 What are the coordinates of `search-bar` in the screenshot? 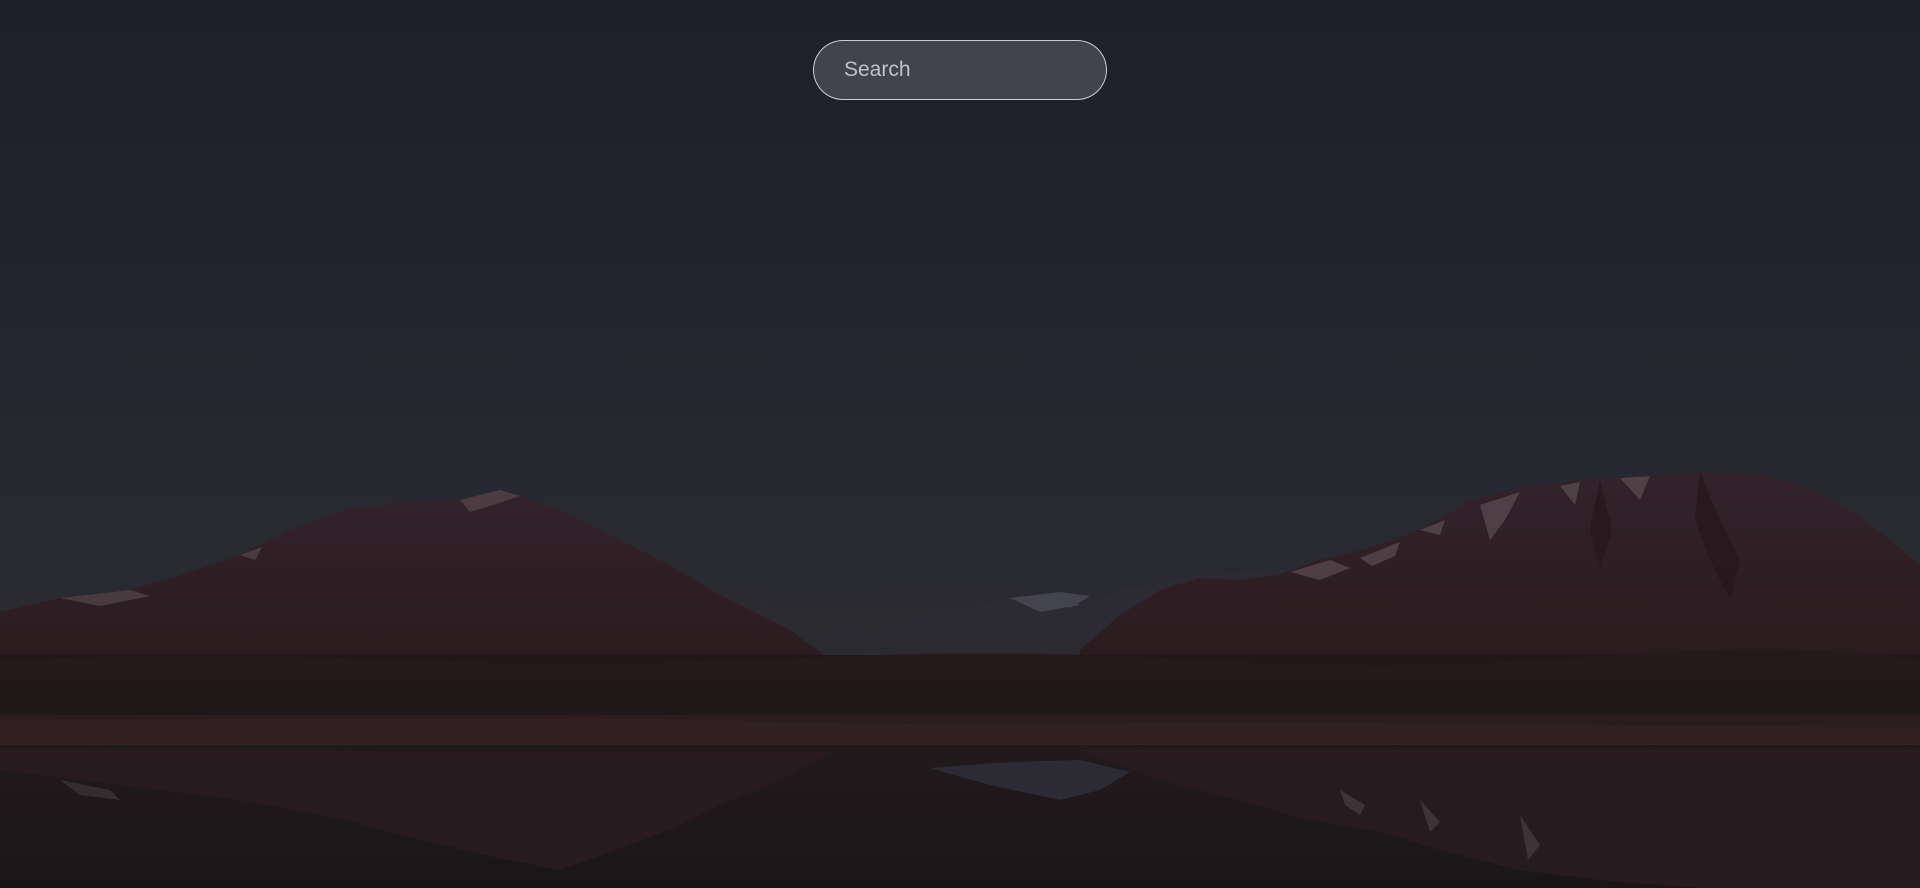 It's located at (960, 70).